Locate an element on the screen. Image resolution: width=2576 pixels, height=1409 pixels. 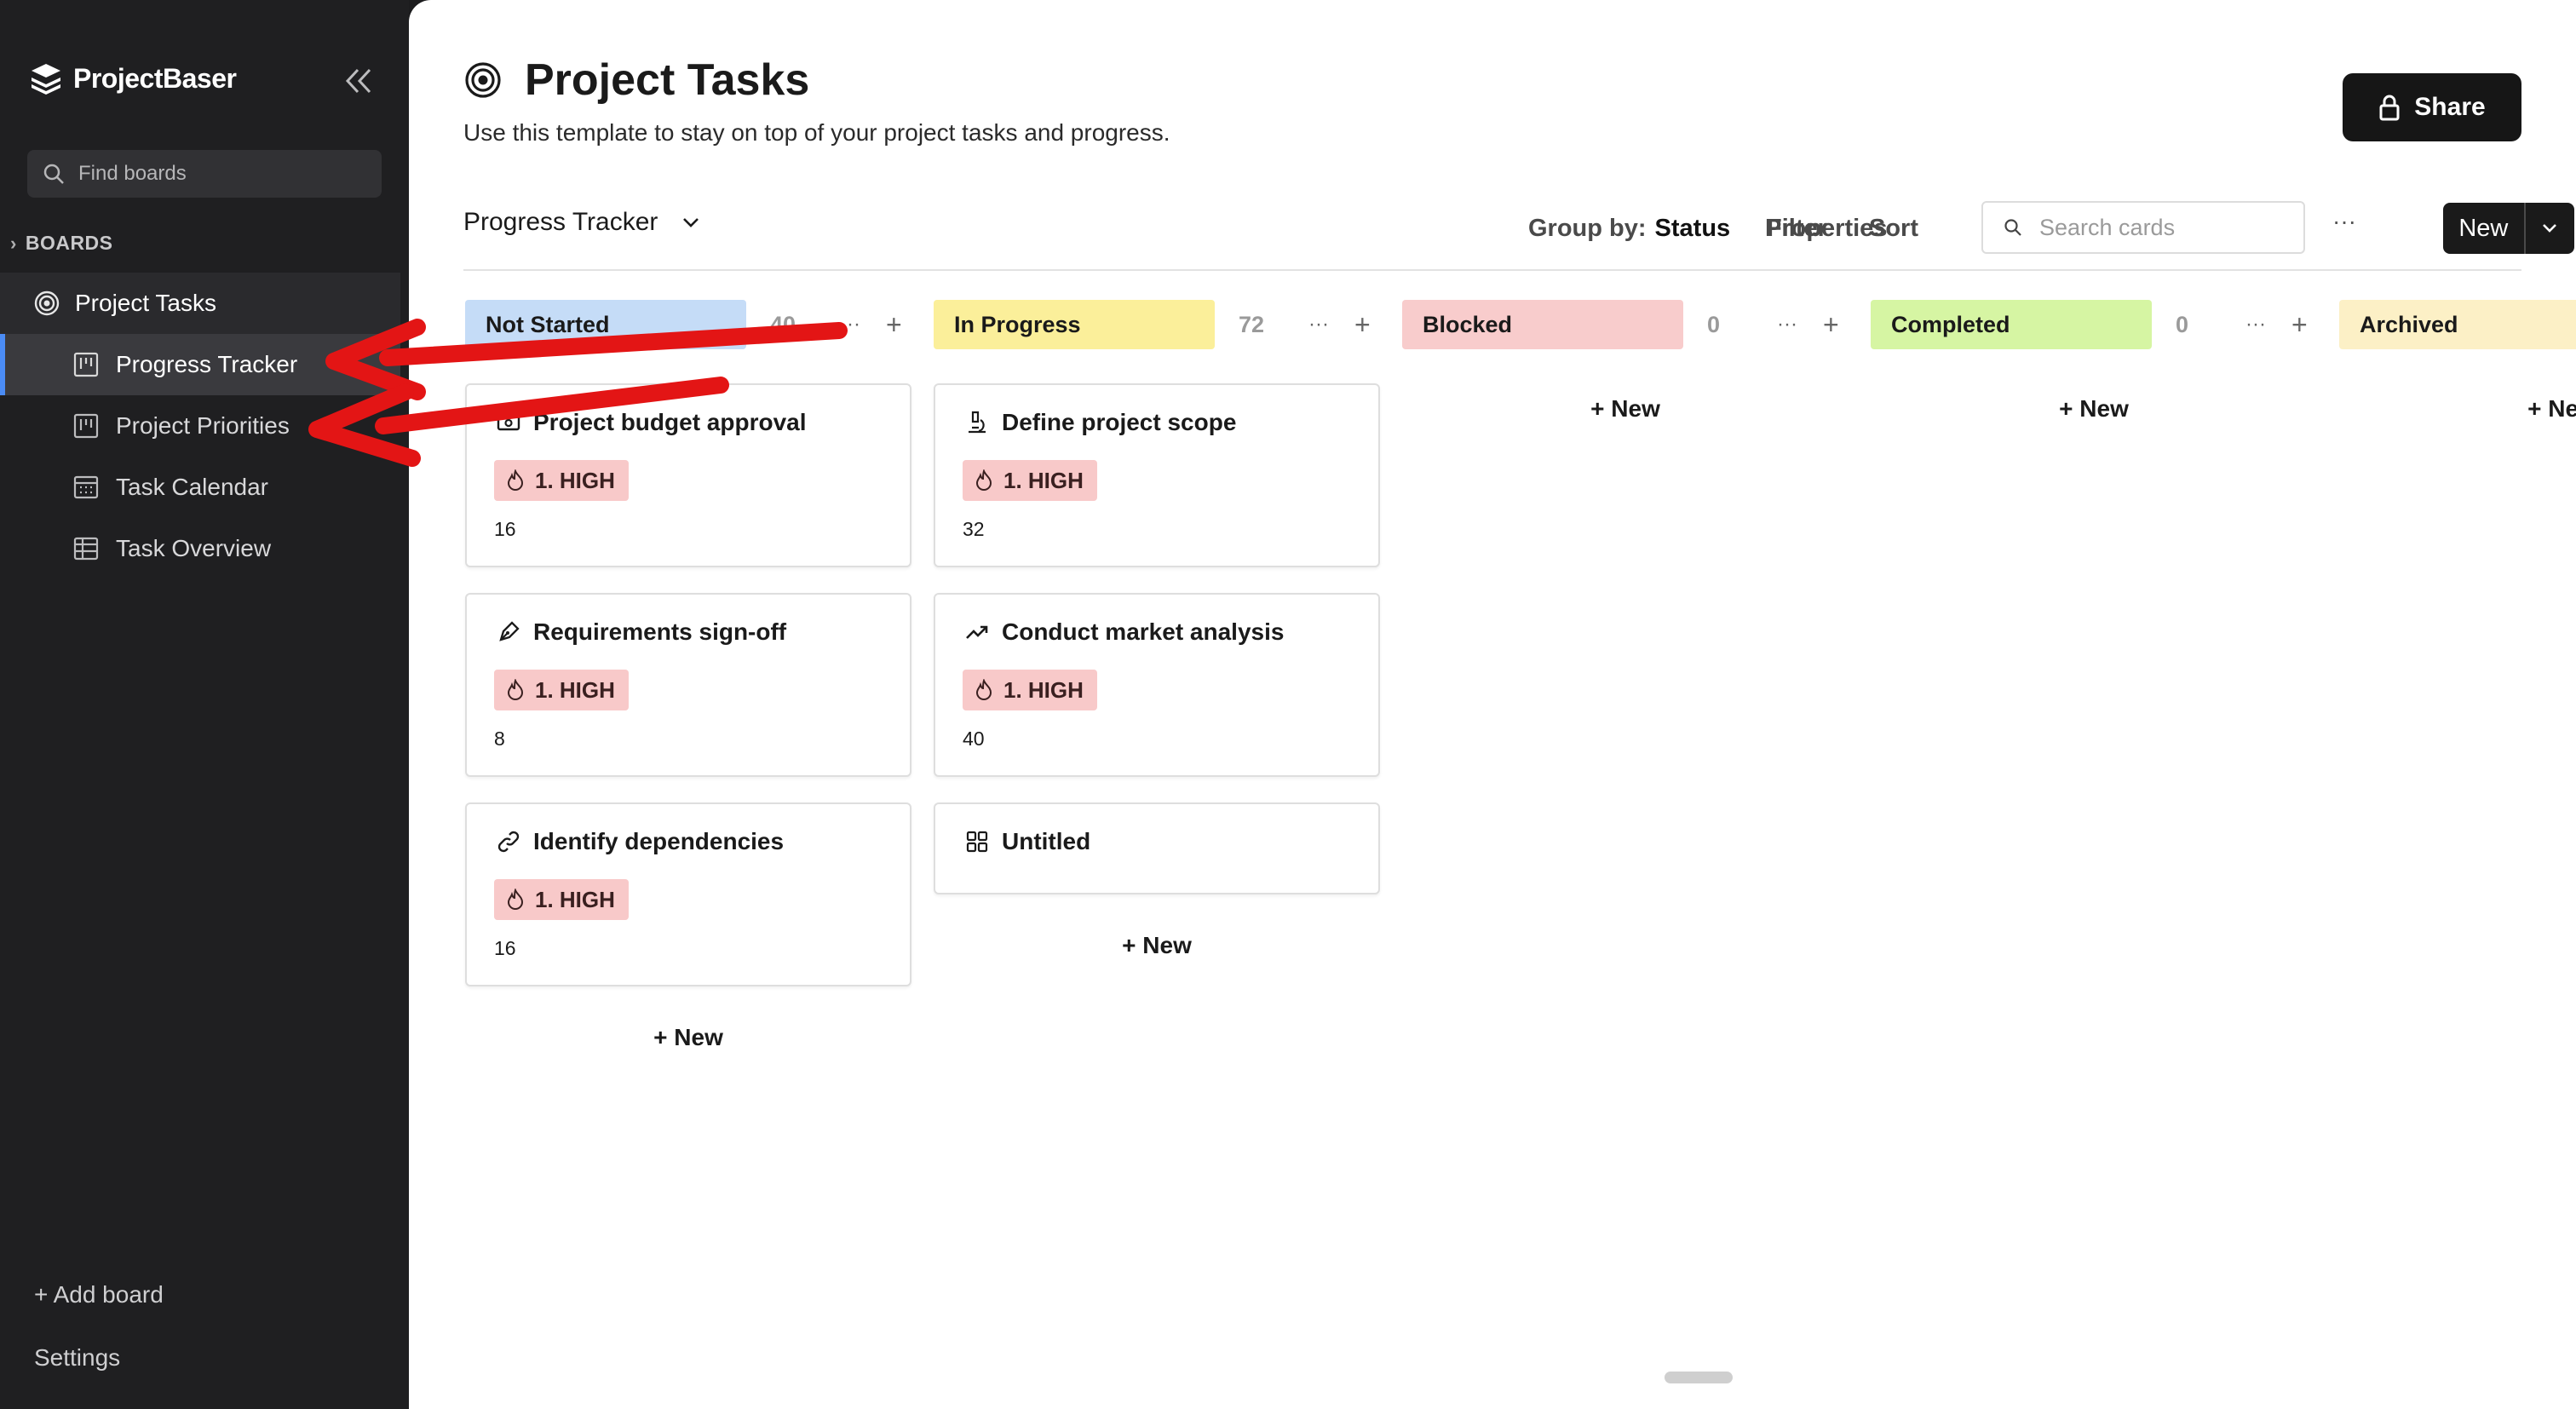
column-header-in-progress: In Progress 72 ··· + is located at coordinates (1152, 324).